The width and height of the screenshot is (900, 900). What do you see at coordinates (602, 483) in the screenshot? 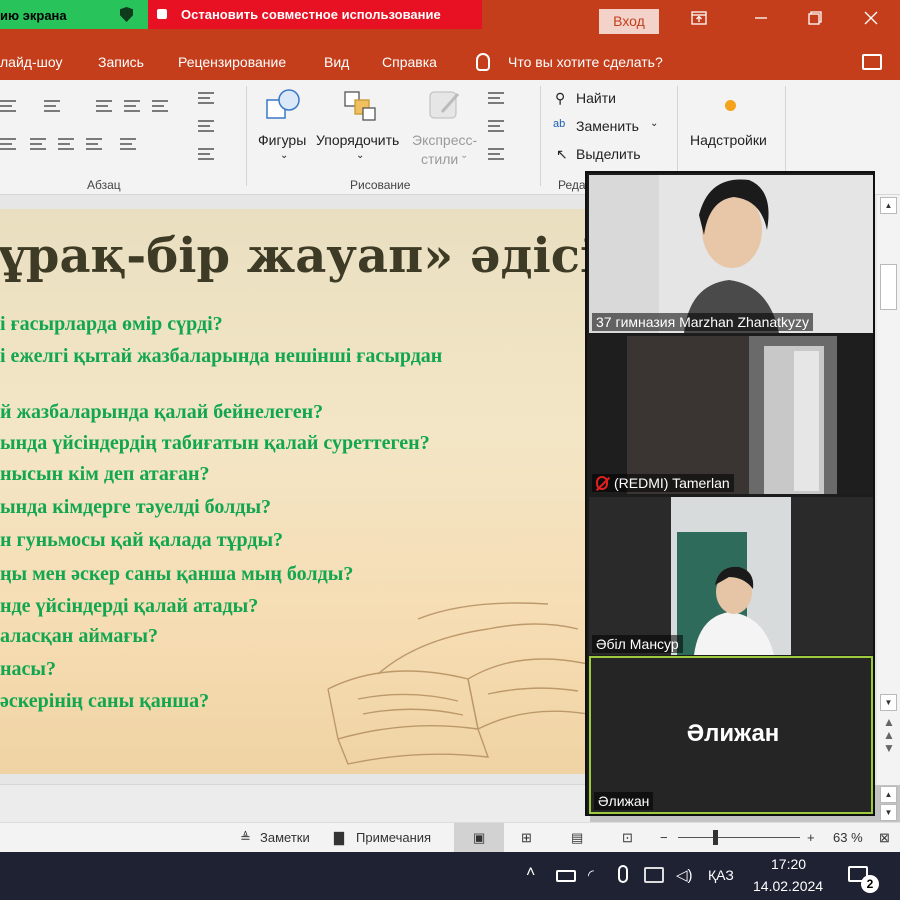
I see `mic-muted-icon` at bounding box center [602, 483].